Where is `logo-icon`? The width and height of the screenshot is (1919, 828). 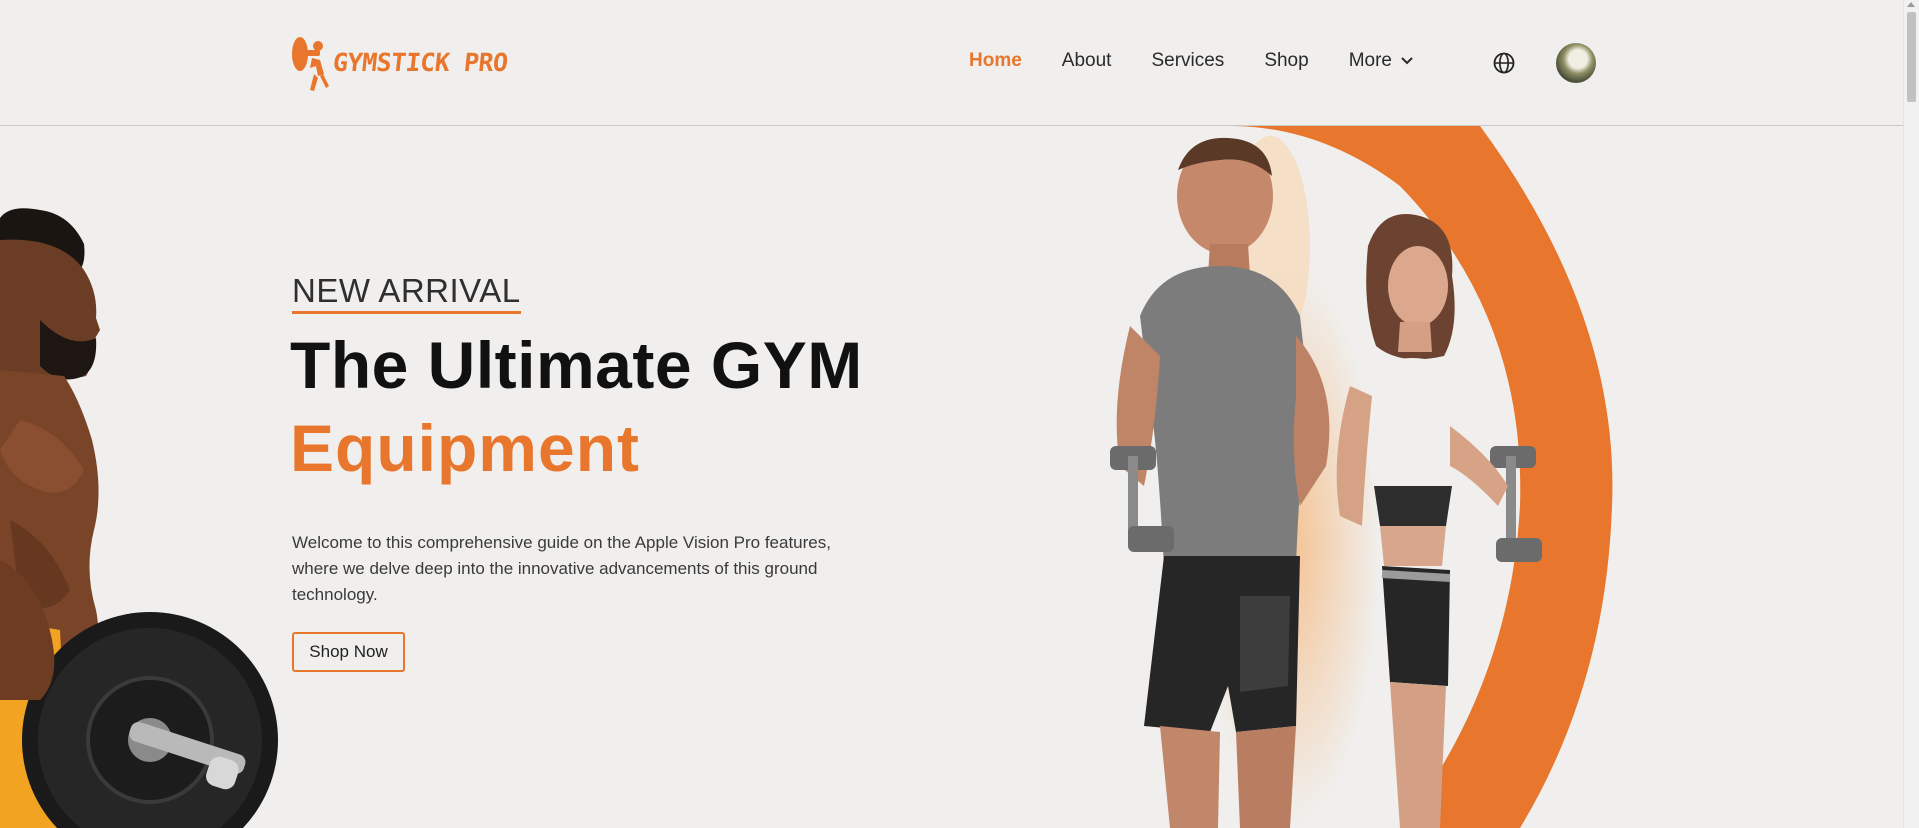
logo-icon is located at coordinates (310, 64).